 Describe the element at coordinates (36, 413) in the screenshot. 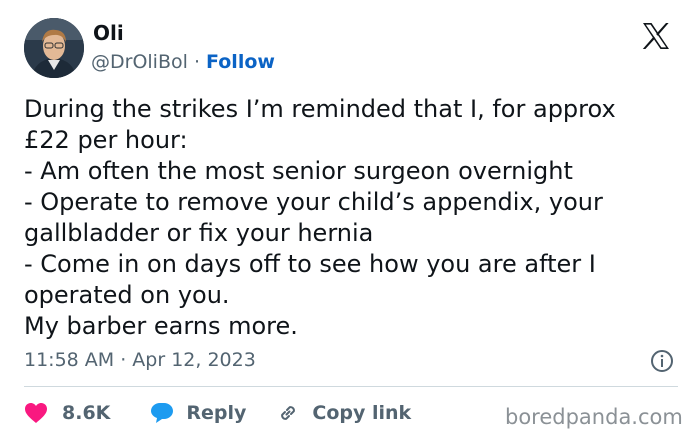

I see `heart-icon` at that location.